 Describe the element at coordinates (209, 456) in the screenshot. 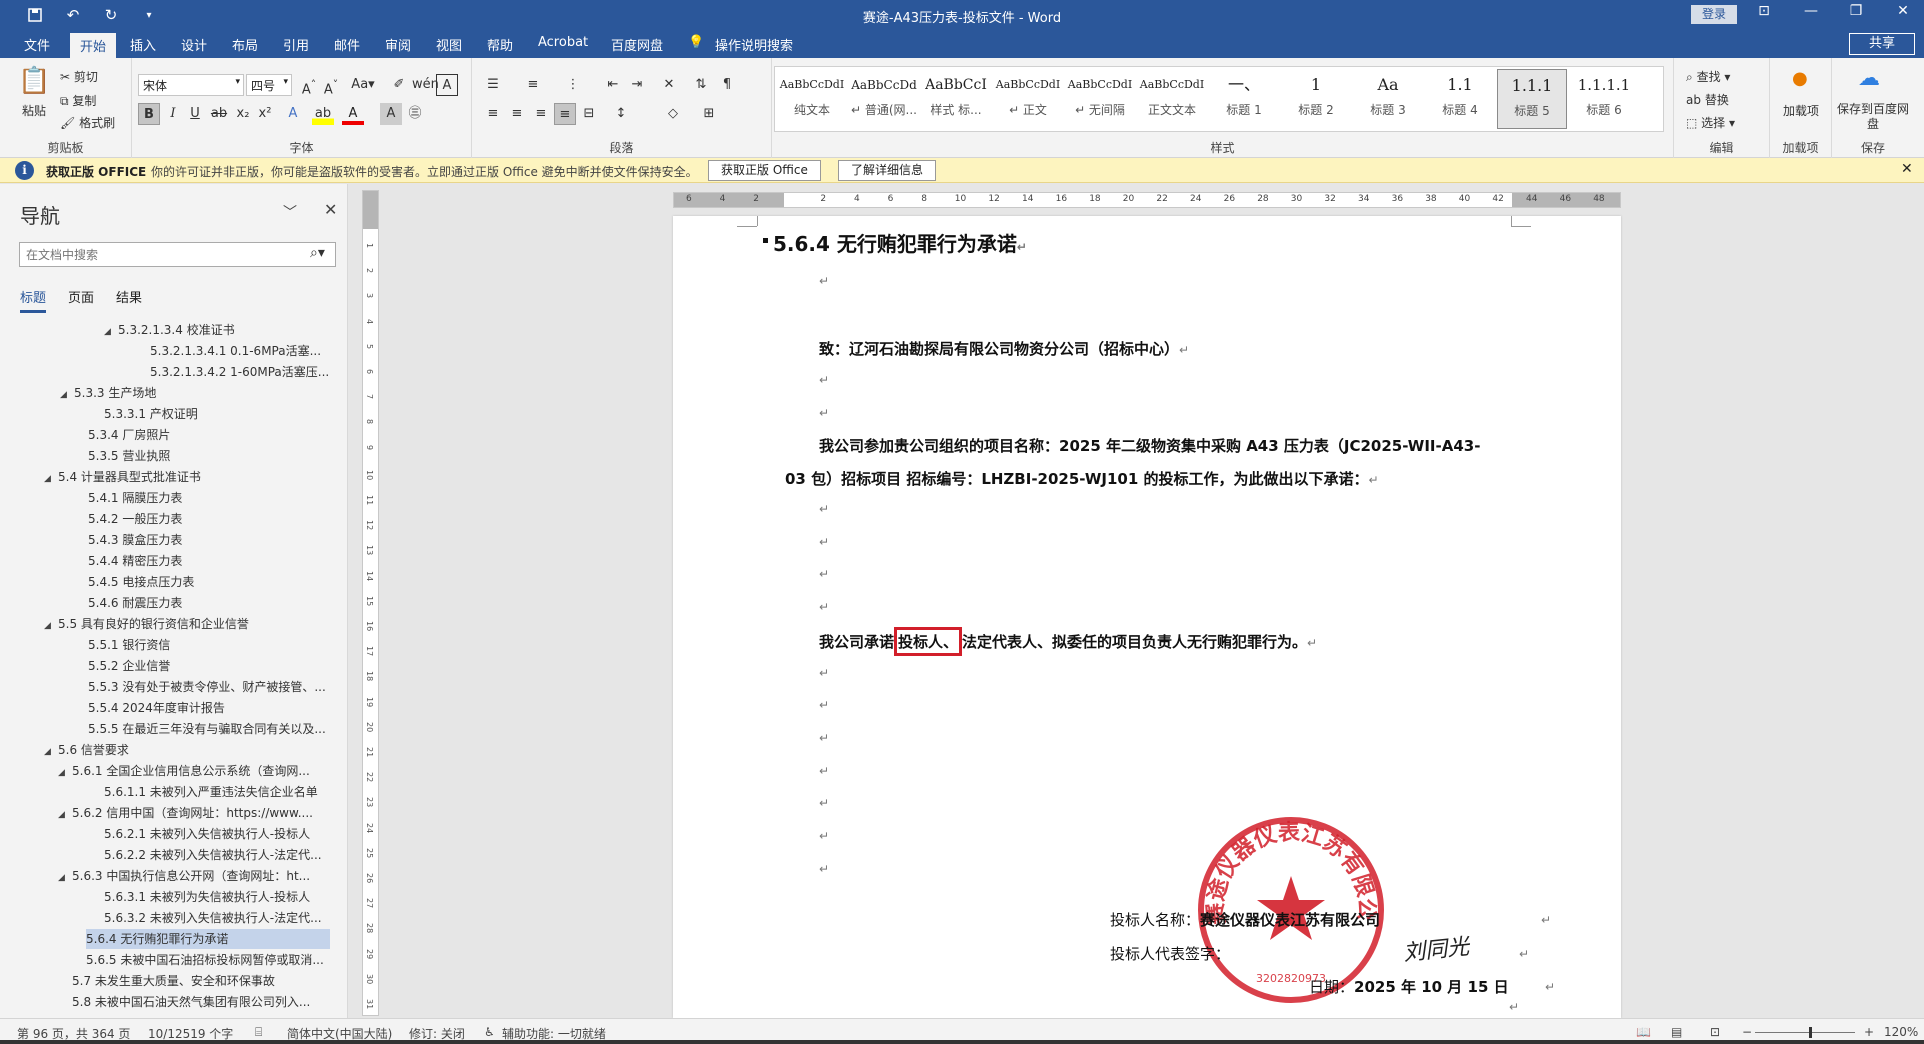

I see `nav-heading-item: 5.3.5 营业执照` at that location.